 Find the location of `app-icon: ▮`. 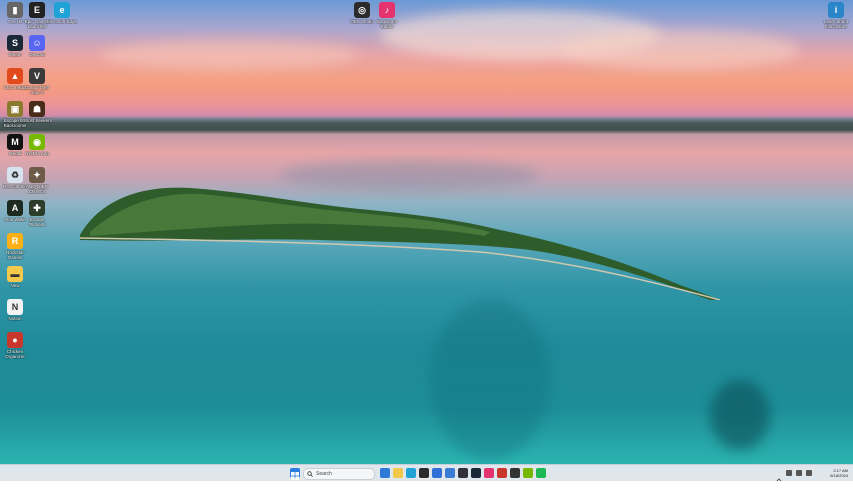

app-icon: ▮ is located at coordinates (15, 10).